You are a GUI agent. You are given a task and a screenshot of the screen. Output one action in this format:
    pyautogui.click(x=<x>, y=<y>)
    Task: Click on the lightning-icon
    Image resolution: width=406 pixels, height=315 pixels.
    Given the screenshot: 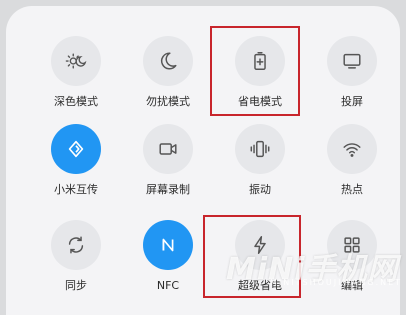 What is the action you would take?
    pyautogui.click(x=260, y=245)
    